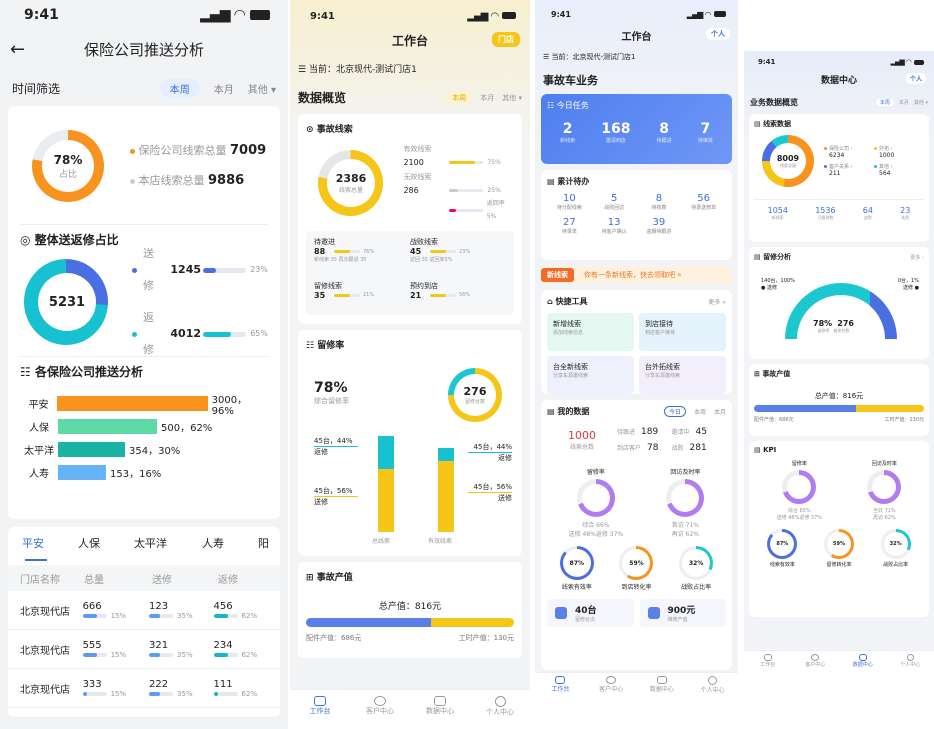  What do you see at coordinates (50, 543) in the screenshot?
I see `tab-pingan: 平安` at bounding box center [50, 543].